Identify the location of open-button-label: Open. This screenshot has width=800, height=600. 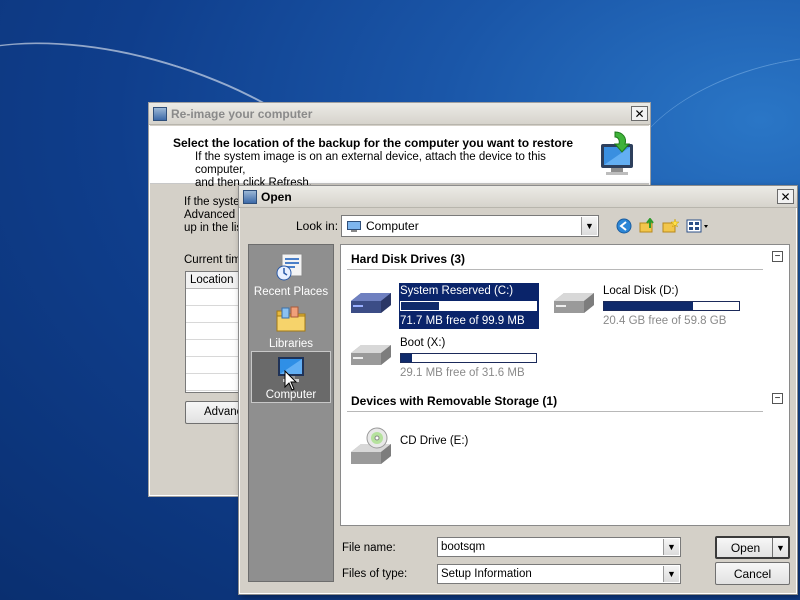
(745, 547).